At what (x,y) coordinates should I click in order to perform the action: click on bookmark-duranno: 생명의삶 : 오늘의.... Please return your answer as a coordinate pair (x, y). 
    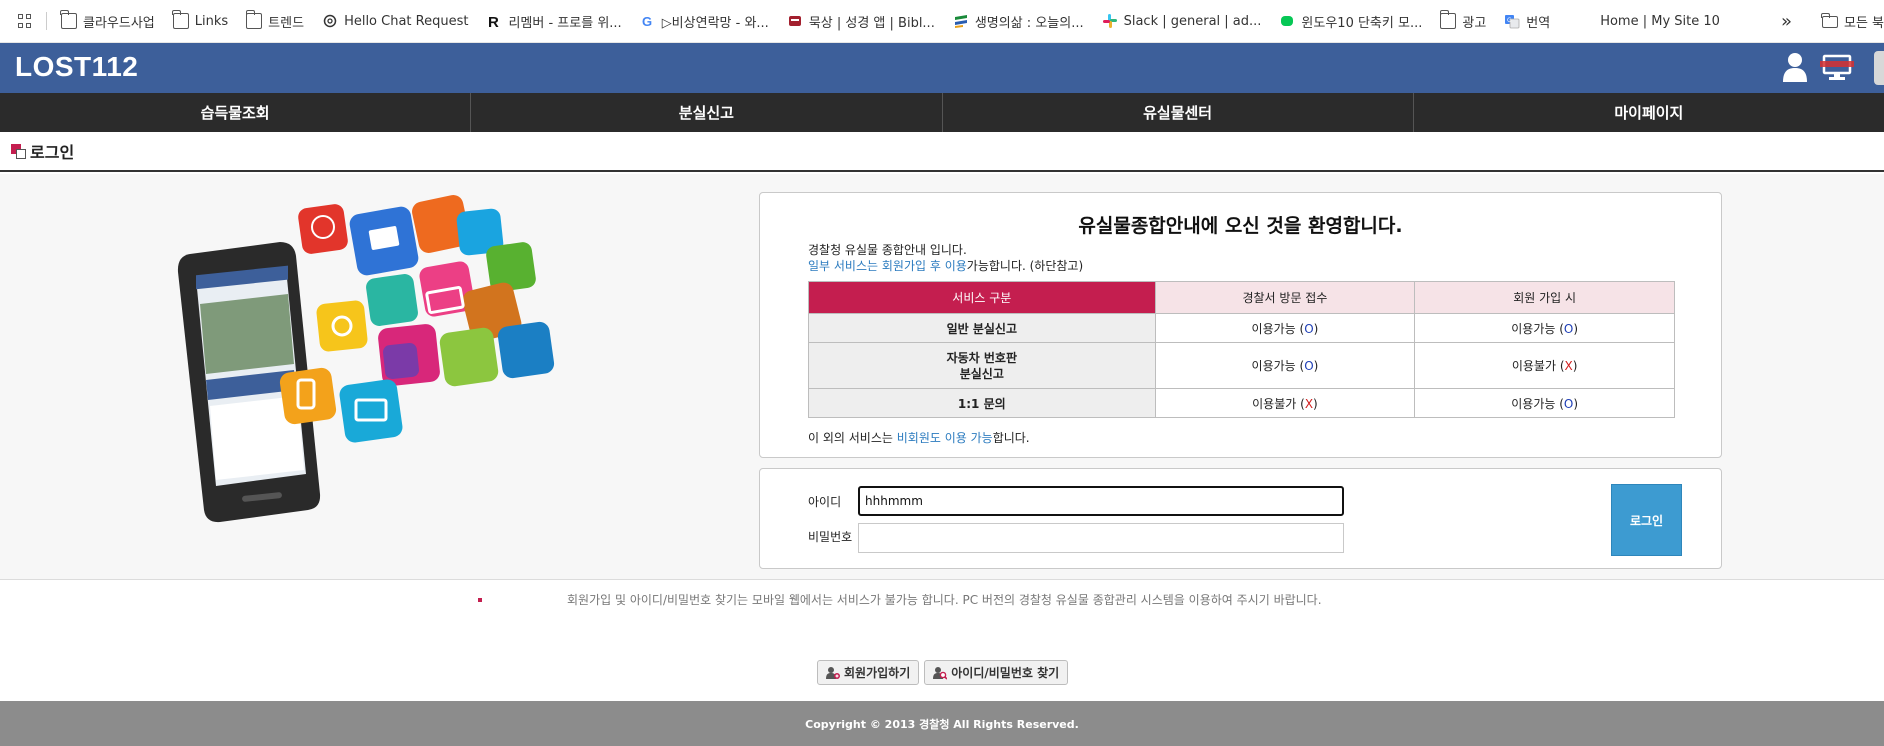
    Looking at the image, I should click on (1018, 21).